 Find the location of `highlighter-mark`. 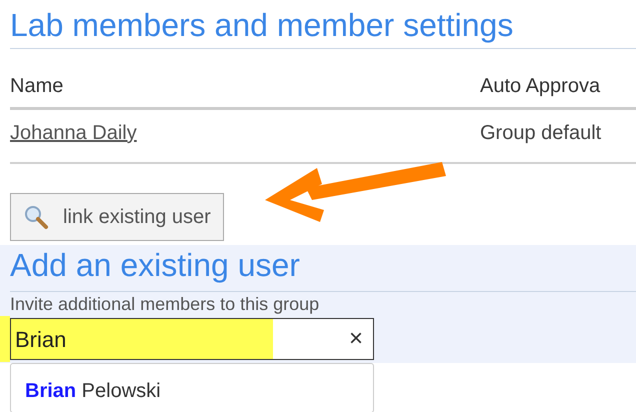

highlighter-mark is located at coordinates (5, 339).